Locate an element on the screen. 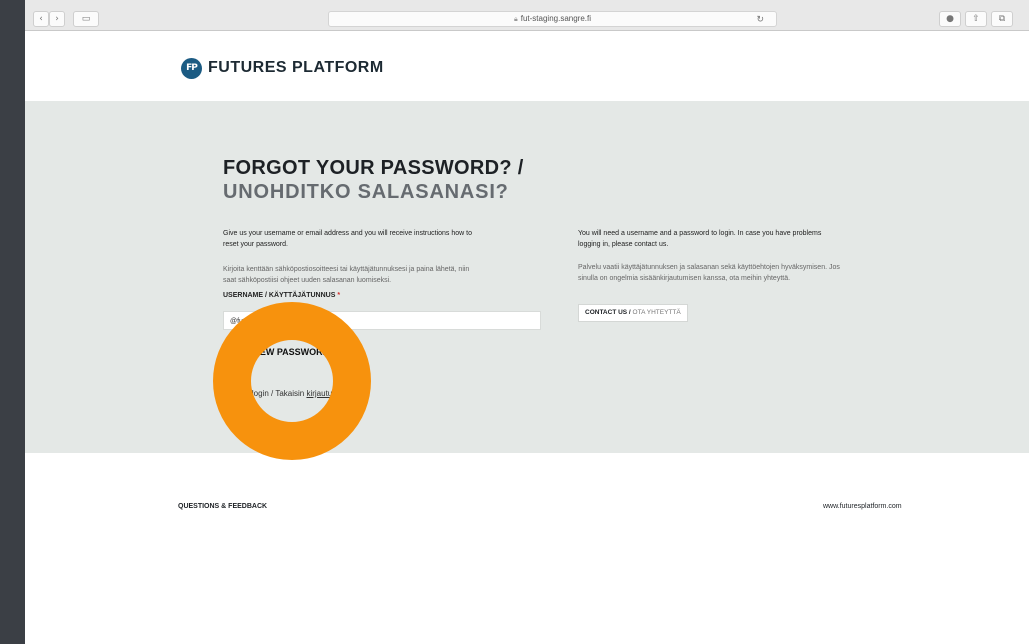  required-mark: * is located at coordinates (339, 295).